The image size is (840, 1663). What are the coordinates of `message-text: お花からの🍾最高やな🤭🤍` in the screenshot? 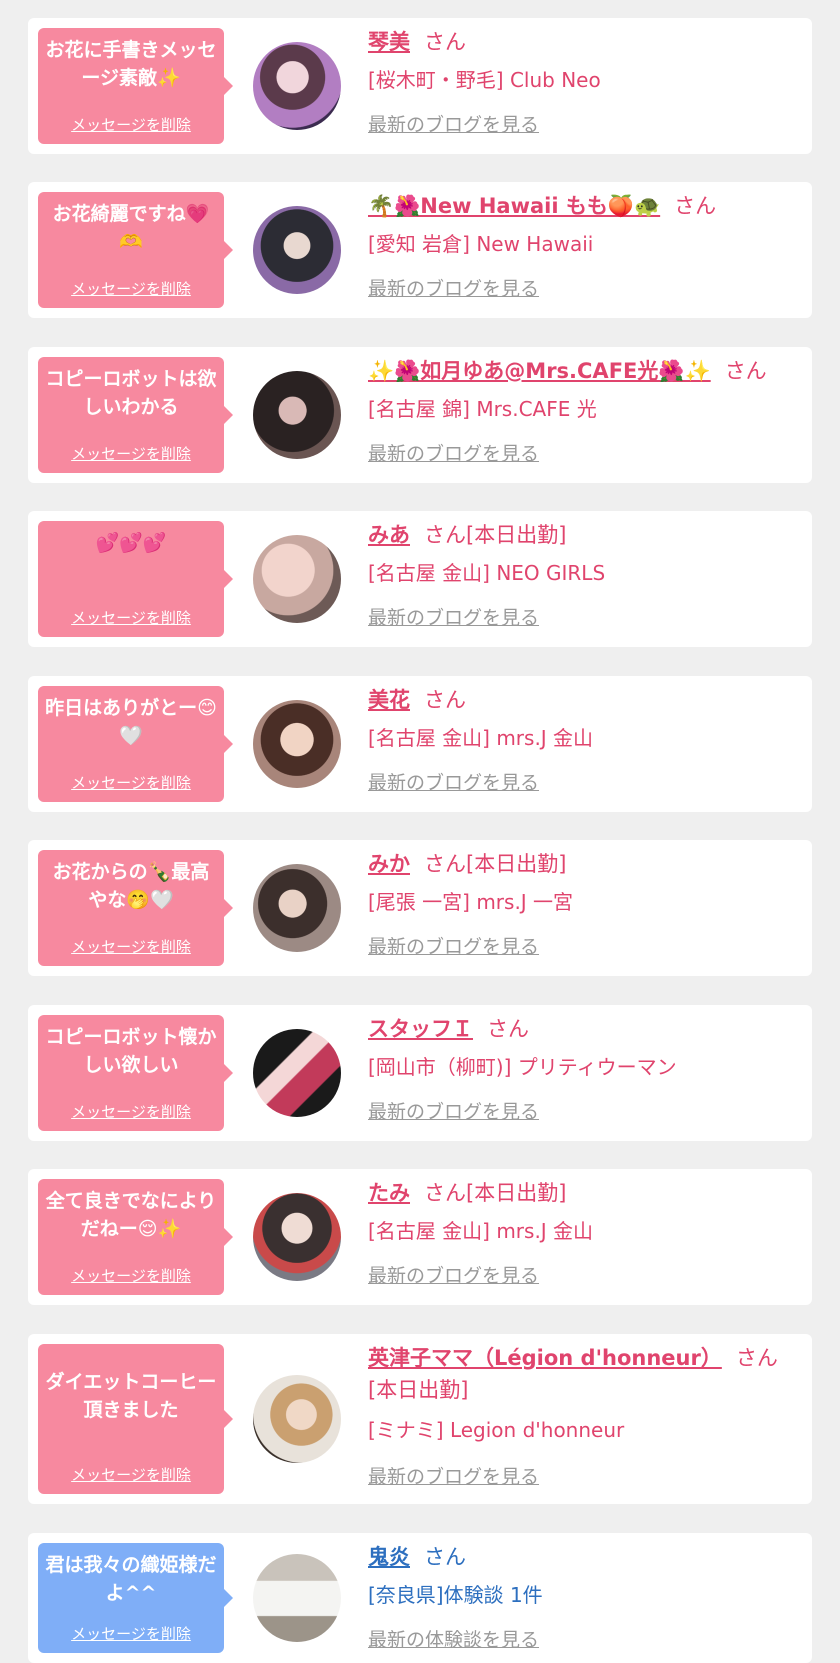 It's located at (131, 886).